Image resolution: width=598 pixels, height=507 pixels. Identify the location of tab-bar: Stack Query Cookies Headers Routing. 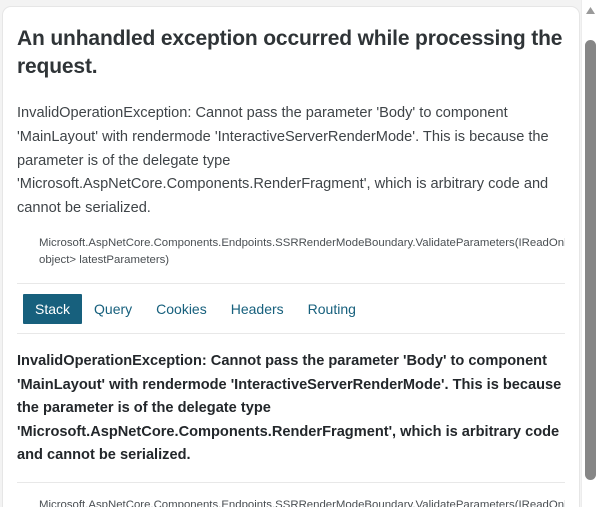
(291, 308).